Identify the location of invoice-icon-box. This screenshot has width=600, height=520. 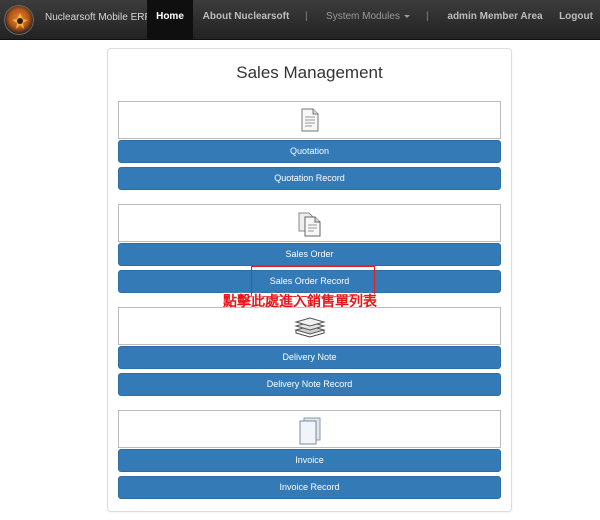
(309, 429).